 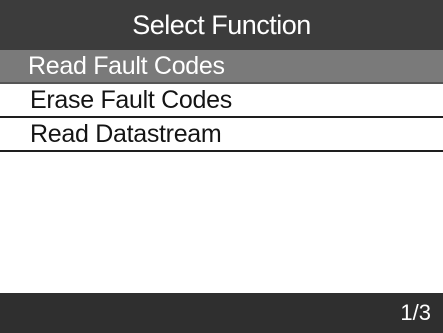 I want to click on menu-item-label: Read Fault Codes, so click(x=126, y=65).